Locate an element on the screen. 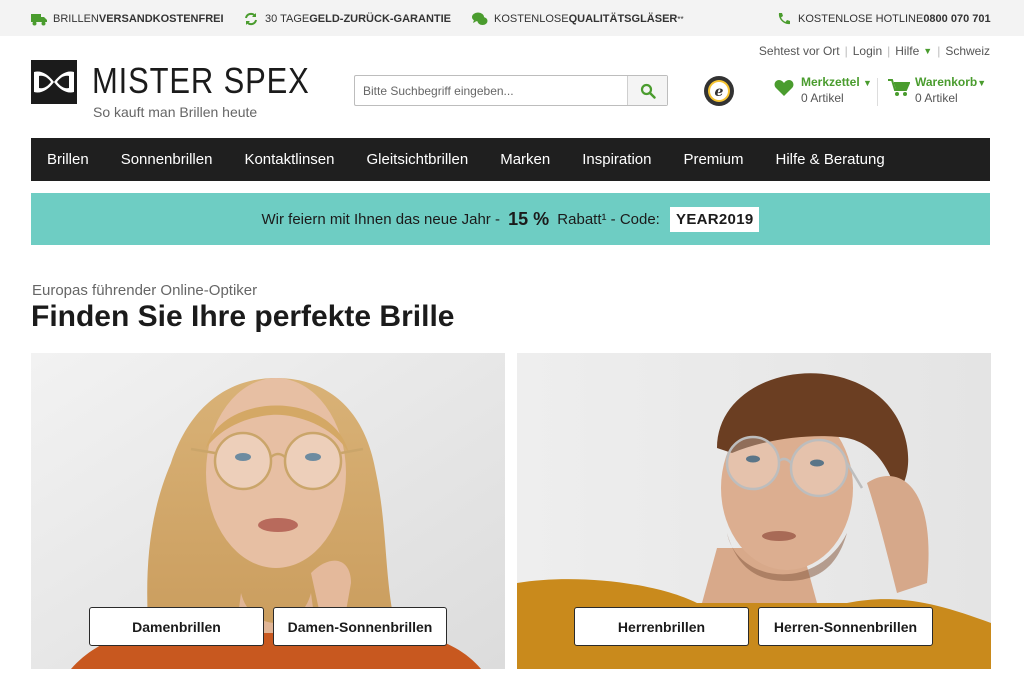 The height and width of the screenshot is (693, 1024). herren-sonnenbrillen-button: Herren-Sonnenbrillen is located at coordinates (845, 626).